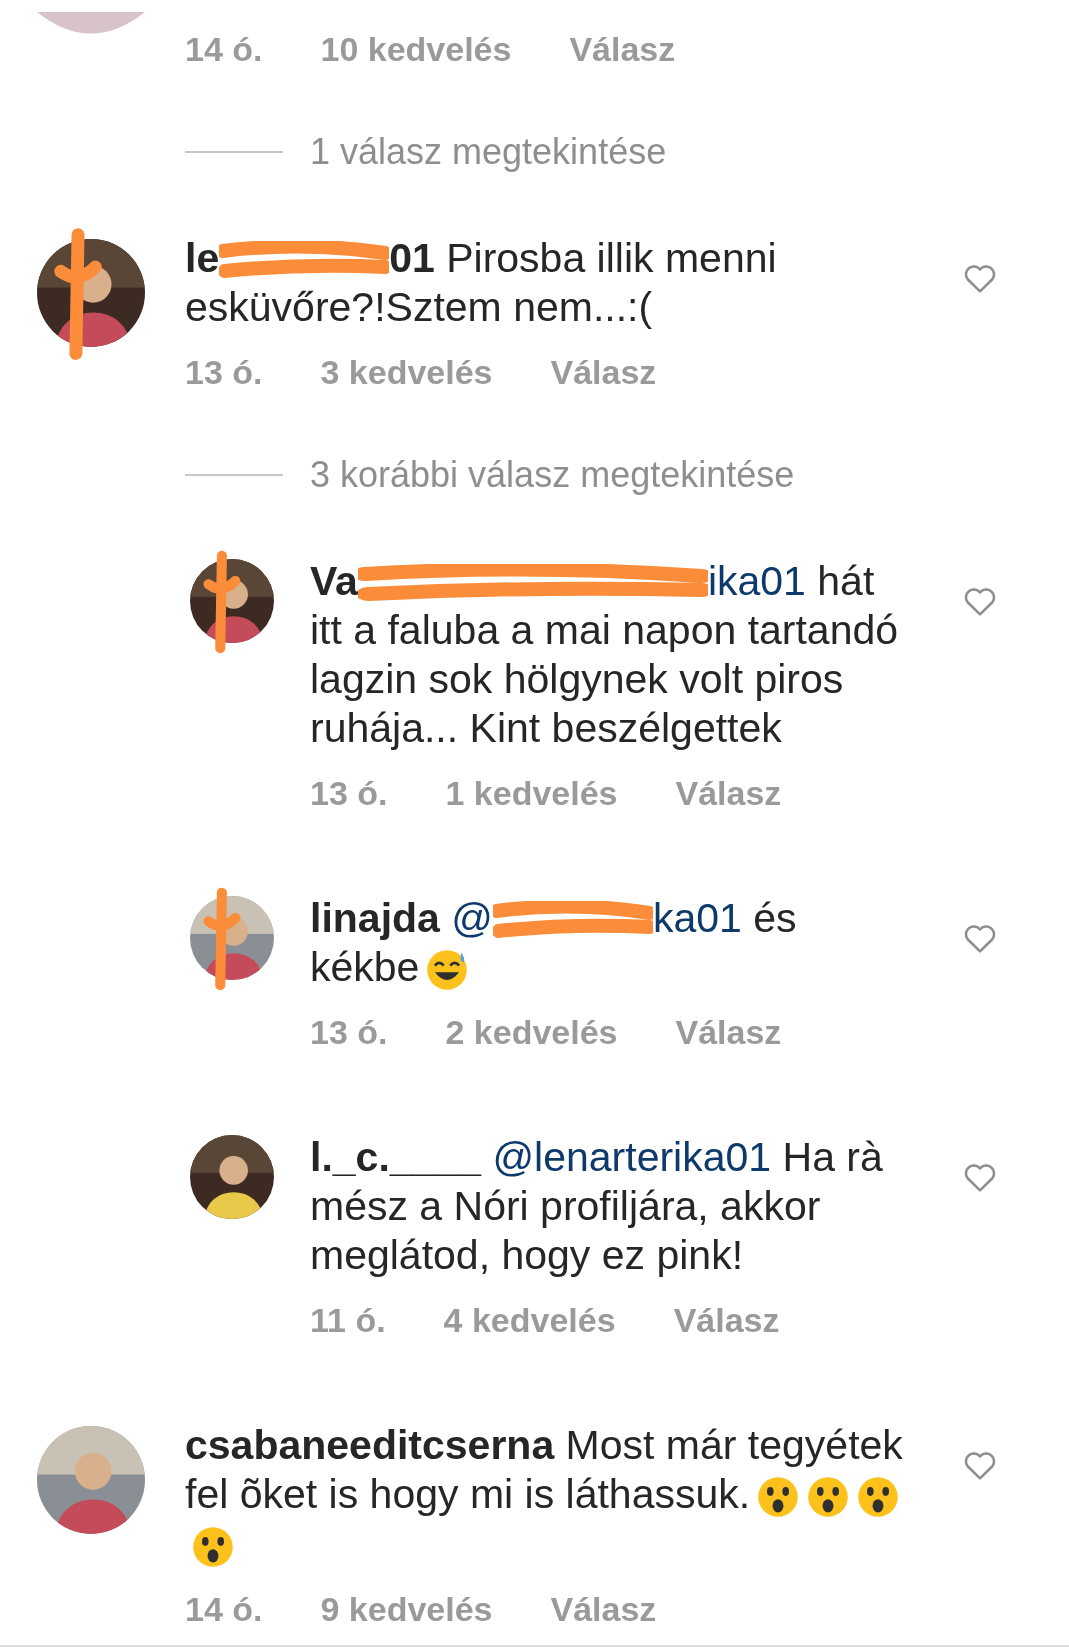 The image size is (1069, 1649). Describe the element at coordinates (529, 1320) in the screenshot. I see `like-count: 4 kedvelés` at that location.